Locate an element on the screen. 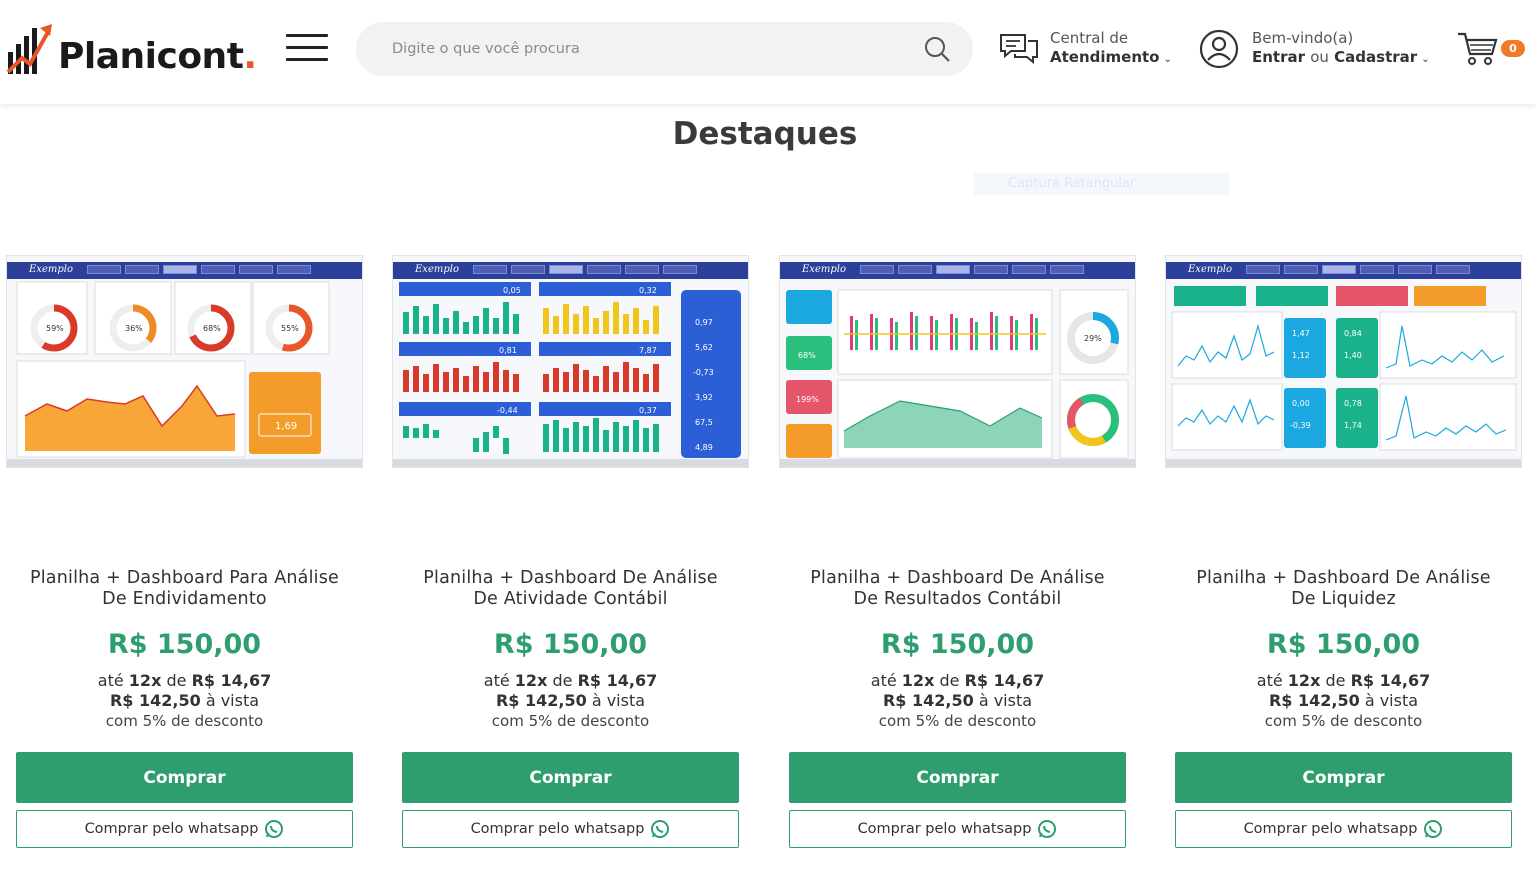  svg-text: 67,5 is located at coordinates (704, 422).